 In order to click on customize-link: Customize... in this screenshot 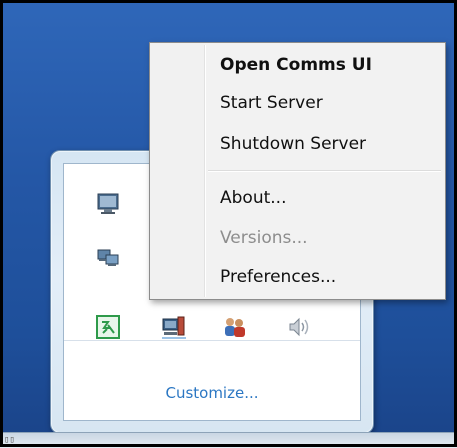, I will do `click(212, 393)`.